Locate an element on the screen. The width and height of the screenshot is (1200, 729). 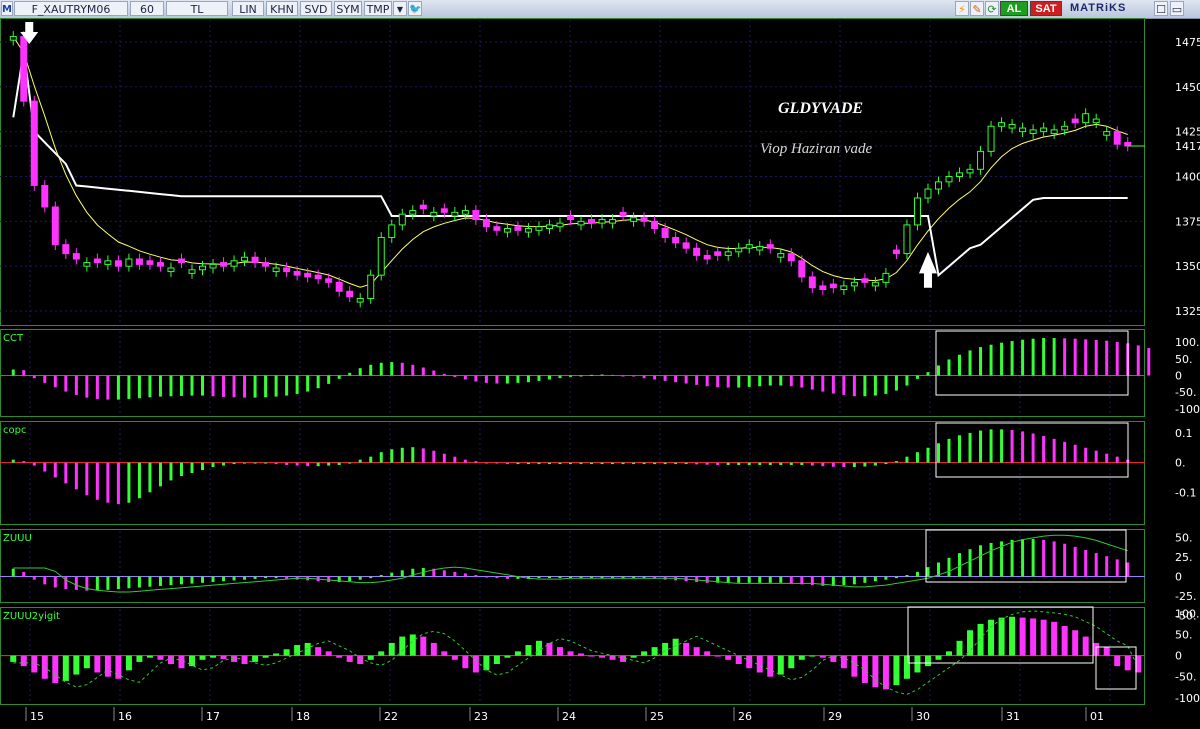
time-axis-label: 22 is located at coordinates (391, 716).